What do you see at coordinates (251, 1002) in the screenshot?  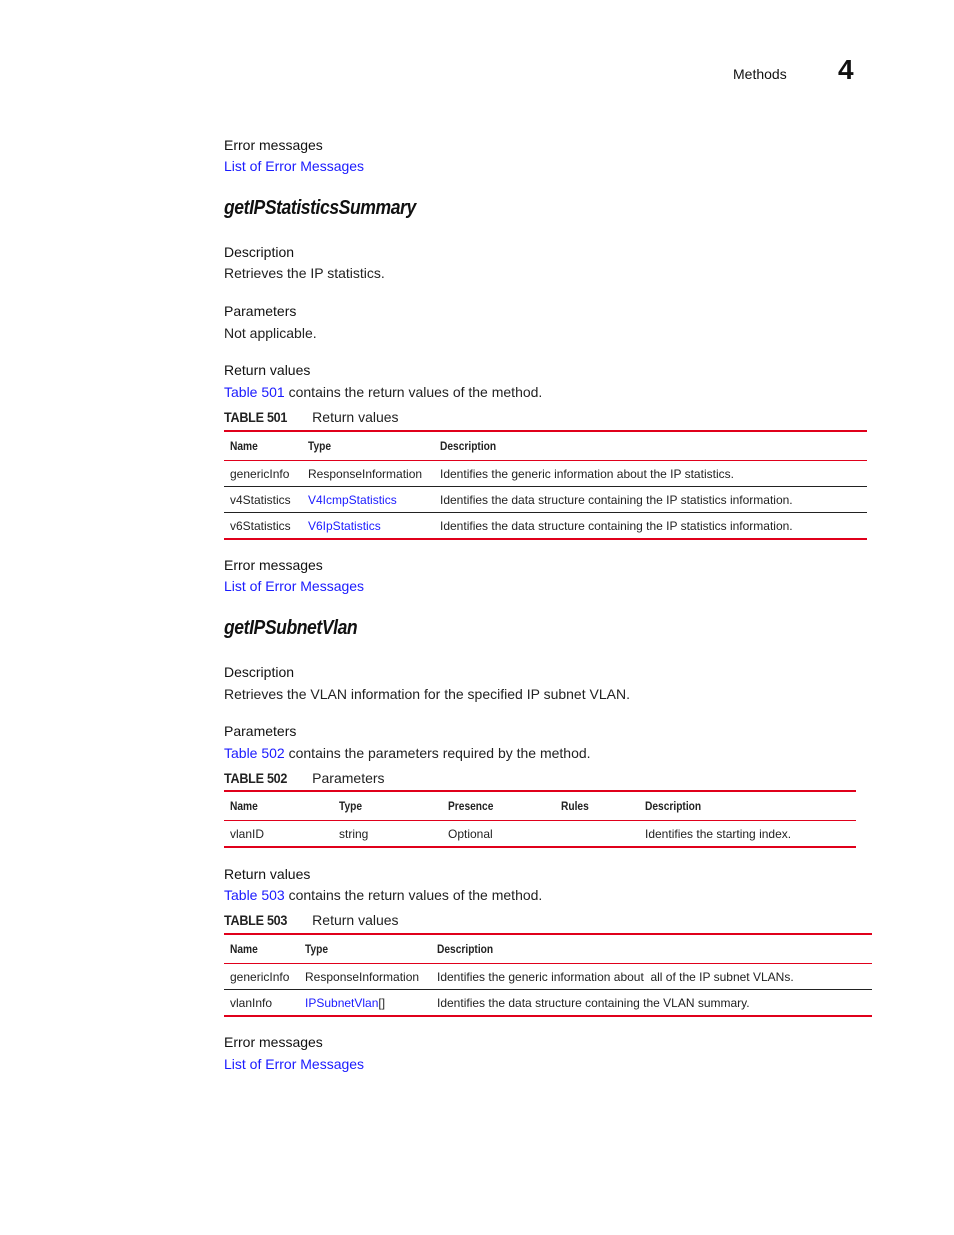 I see `cell-name: vlanInfo` at bounding box center [251, 1002].